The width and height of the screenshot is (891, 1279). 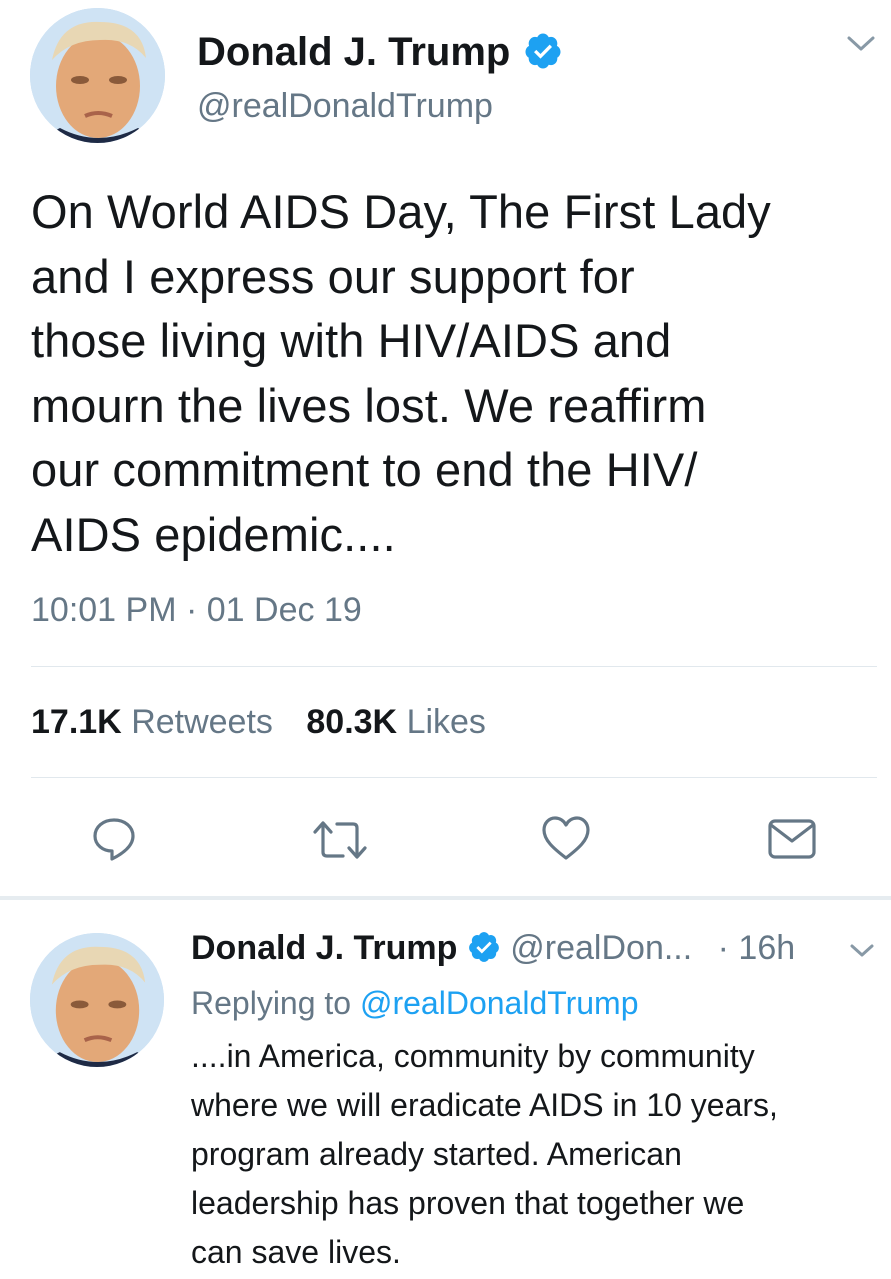 I want to click on replying-to: Replying to @realDonaldTrump, so click(x=415, y=1003).